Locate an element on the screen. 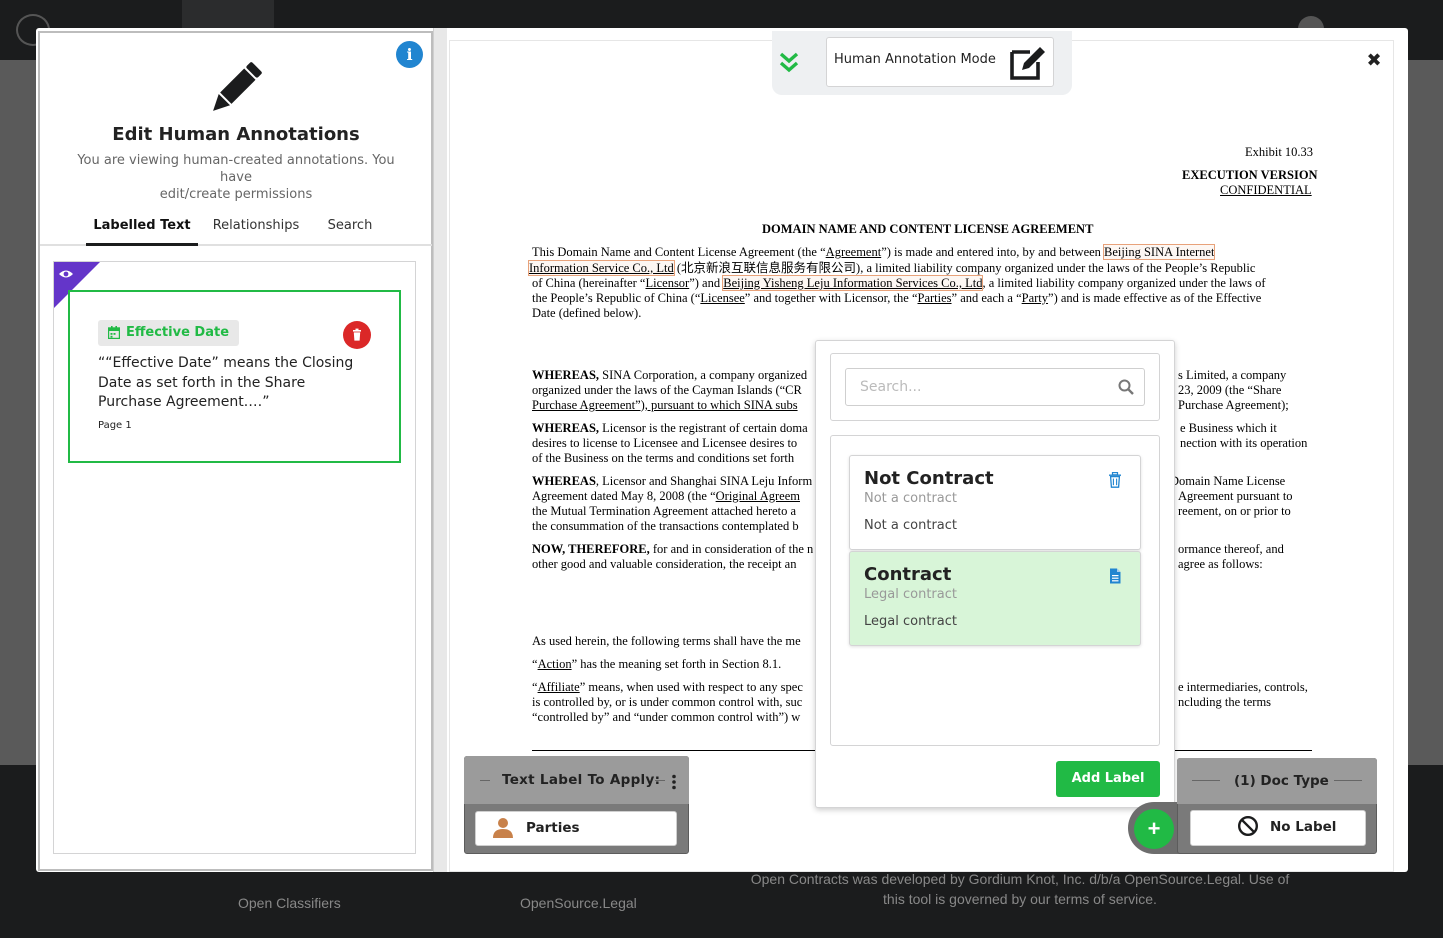 This screenshot has height=938, width=1443. panel-divider is located at coordinates (440, 450).